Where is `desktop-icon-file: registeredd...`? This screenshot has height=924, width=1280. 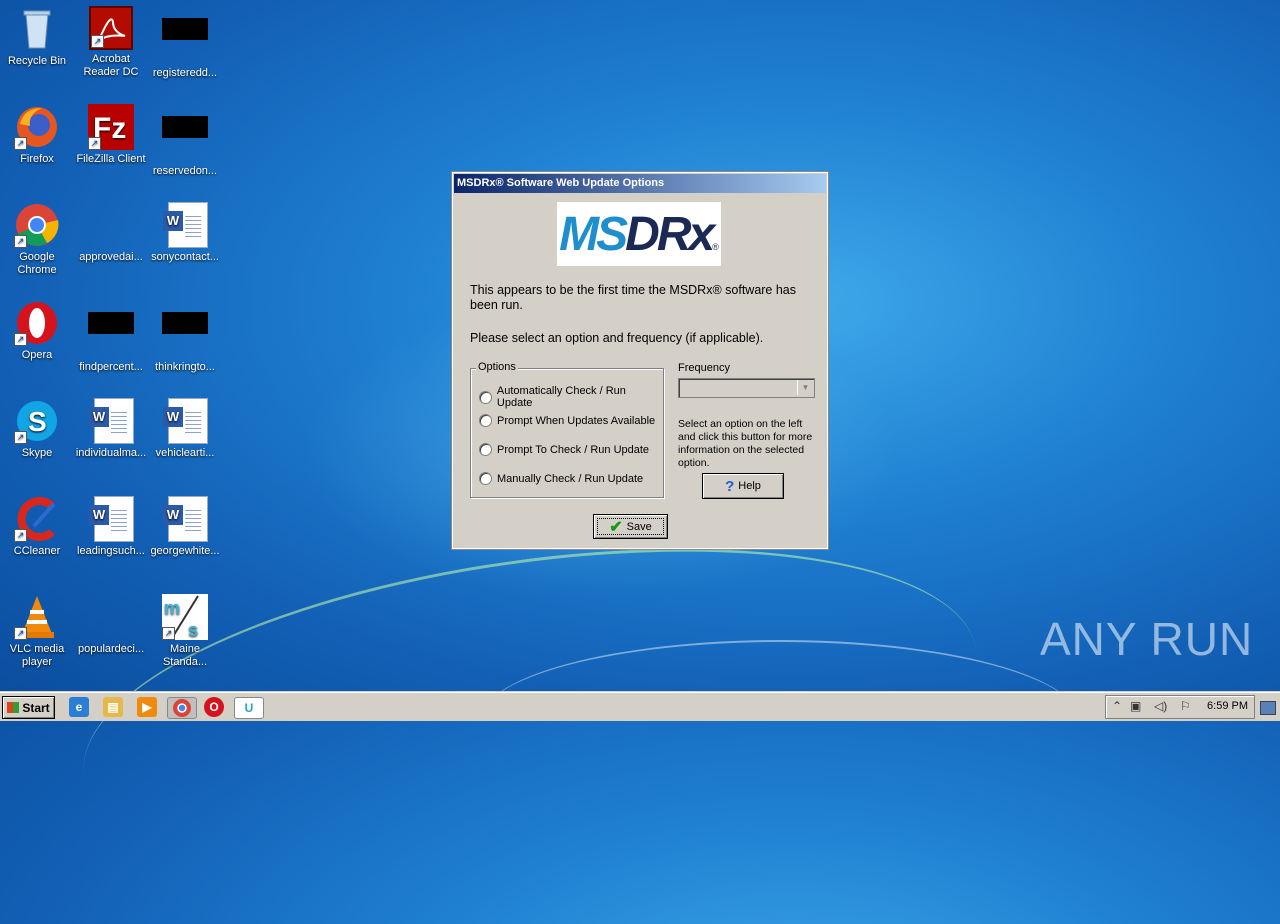 desktop-icon-file: registeredd... is located at coordinates (185, 43).